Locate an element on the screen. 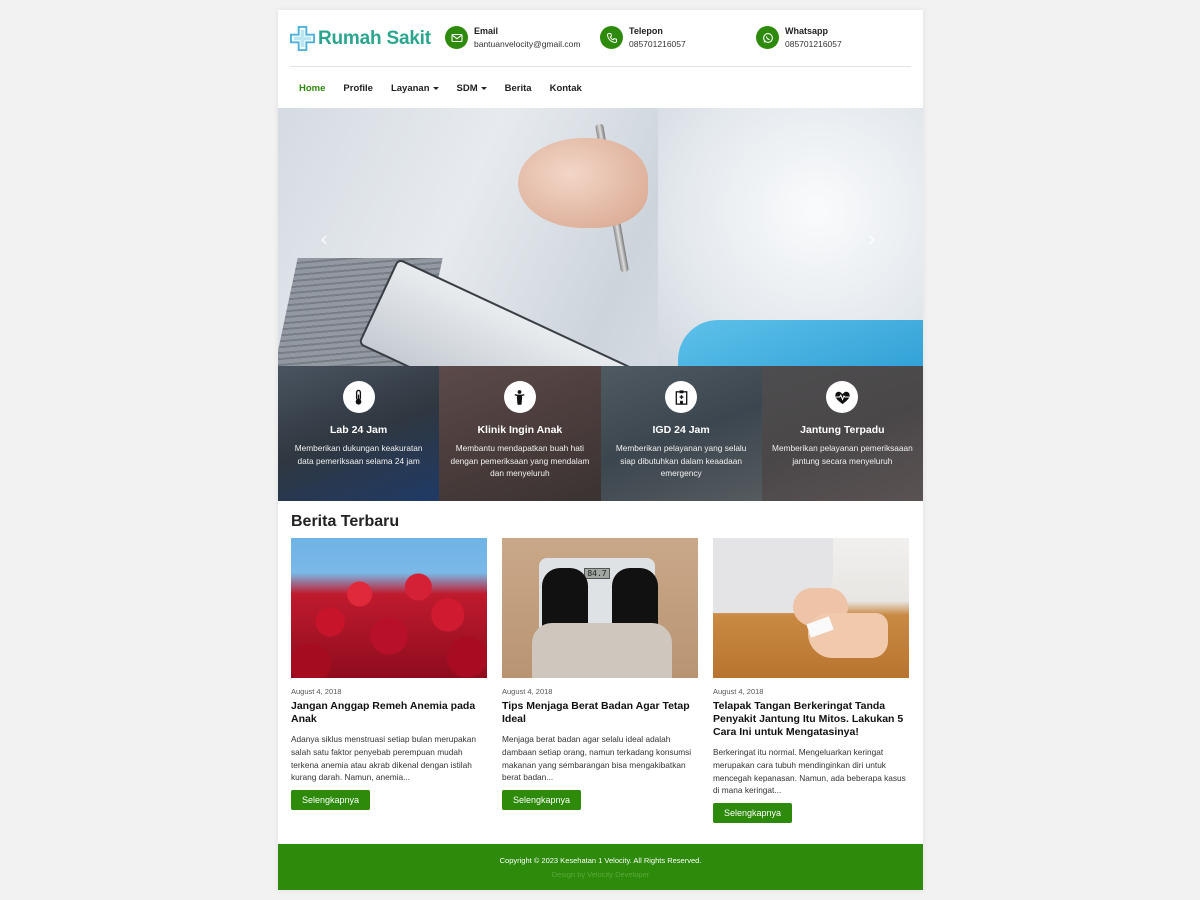  contact-email-value: bantuanvelocity@gmail.com is located at coordinates (527, 44).